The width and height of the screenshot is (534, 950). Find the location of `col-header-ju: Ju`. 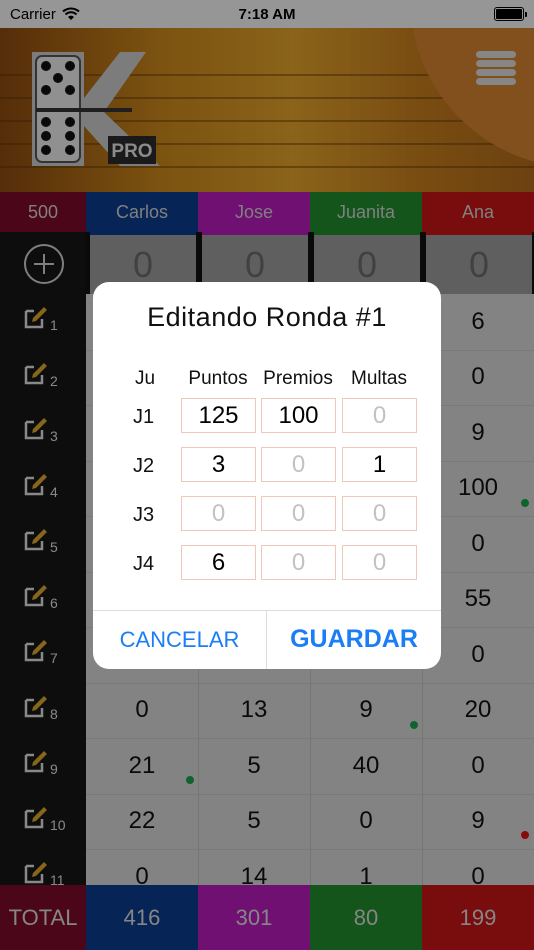

col-header-ju: Ju is located at coordinates (145, 378).